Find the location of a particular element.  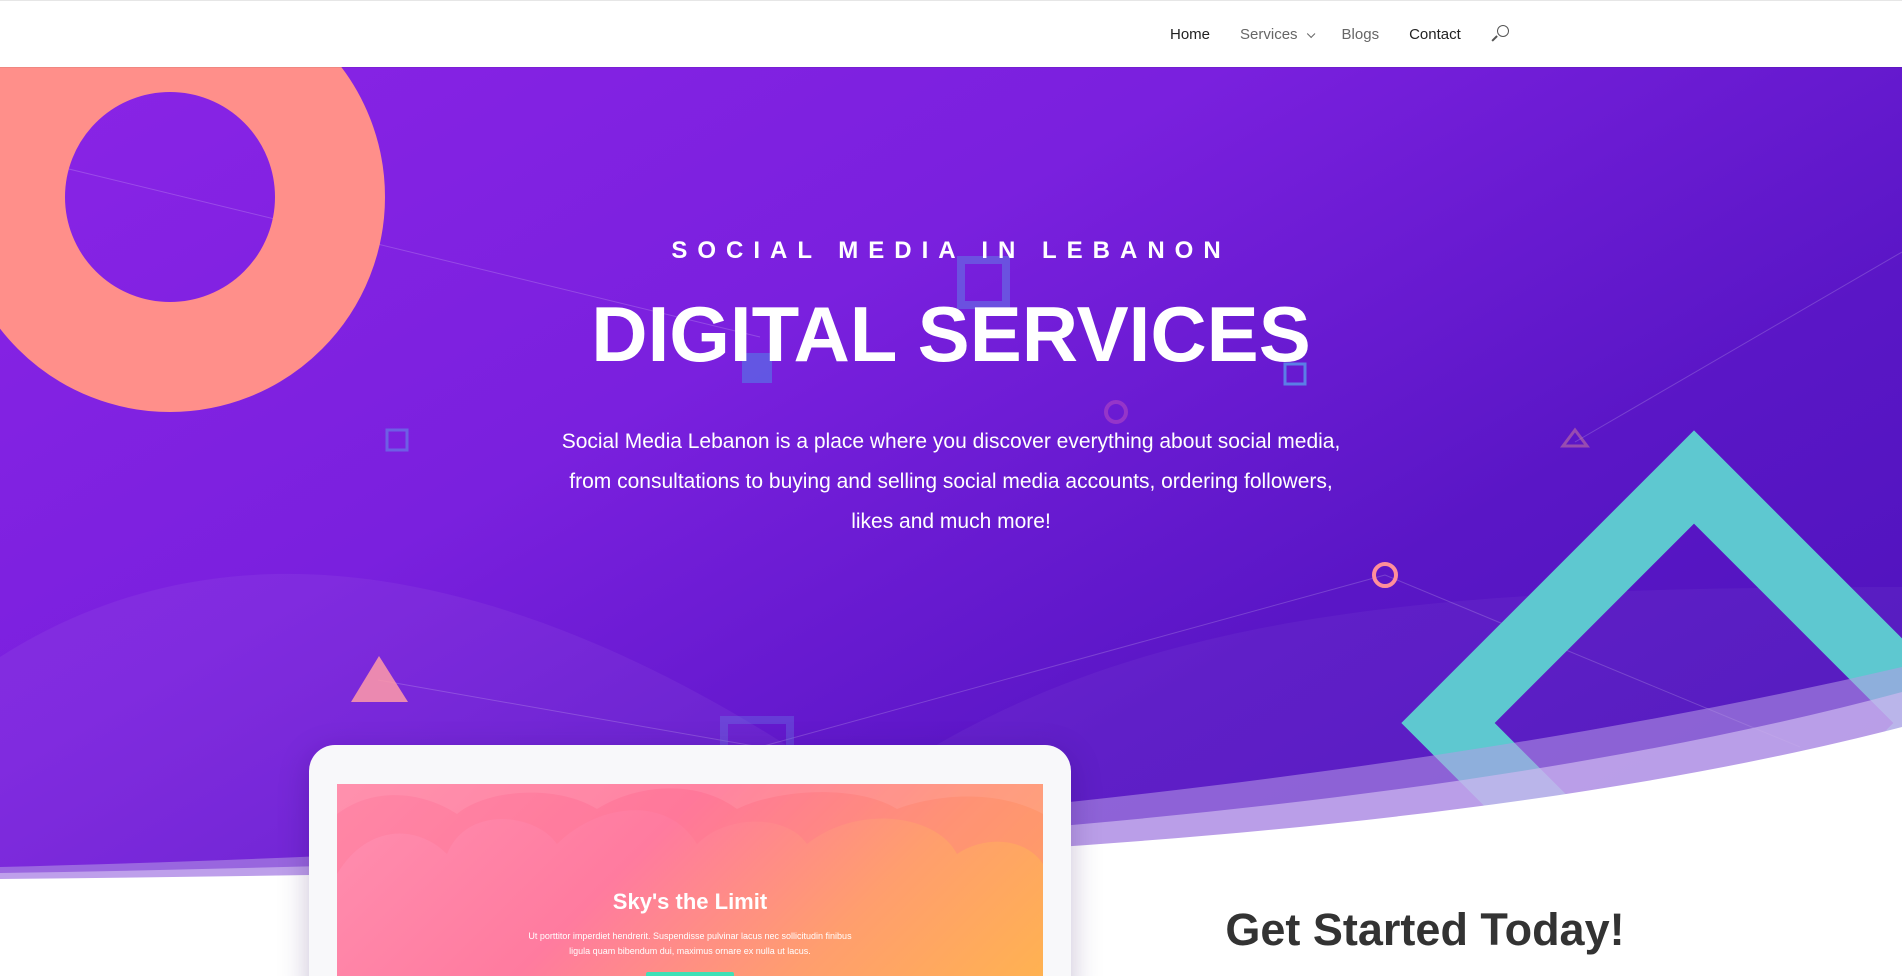

nav-item-home: Home is located at coordinates (1190, 34).